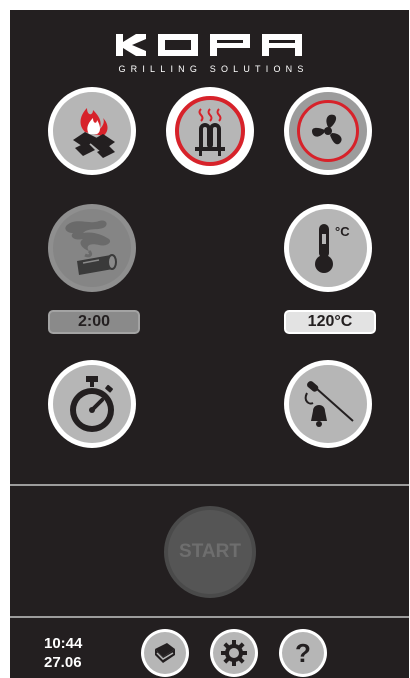  What do you see at coordinates (63, 653) in the screenshot?
I see `status-clock: 10:44 27.06` at bounding box center [63, 653].